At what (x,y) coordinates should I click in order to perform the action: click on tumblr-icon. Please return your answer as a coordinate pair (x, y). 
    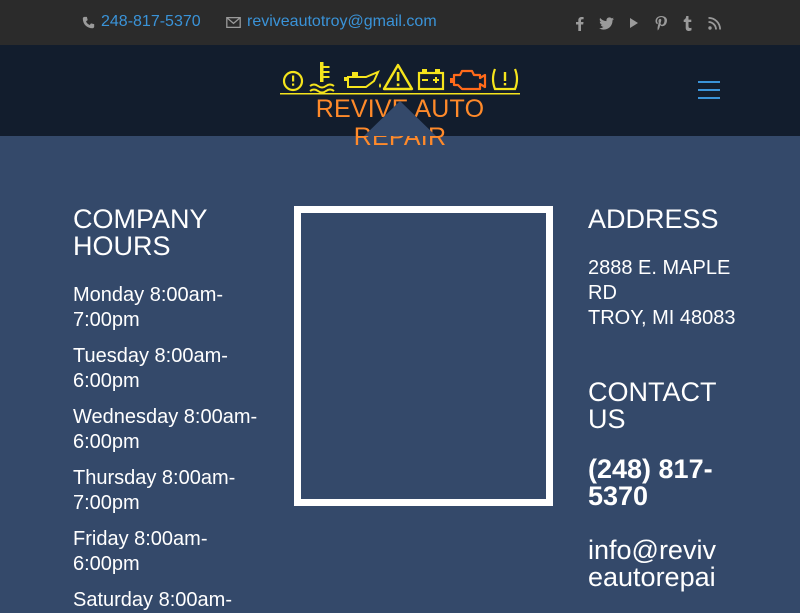
    Looking at the image, I should click on (687, 23).